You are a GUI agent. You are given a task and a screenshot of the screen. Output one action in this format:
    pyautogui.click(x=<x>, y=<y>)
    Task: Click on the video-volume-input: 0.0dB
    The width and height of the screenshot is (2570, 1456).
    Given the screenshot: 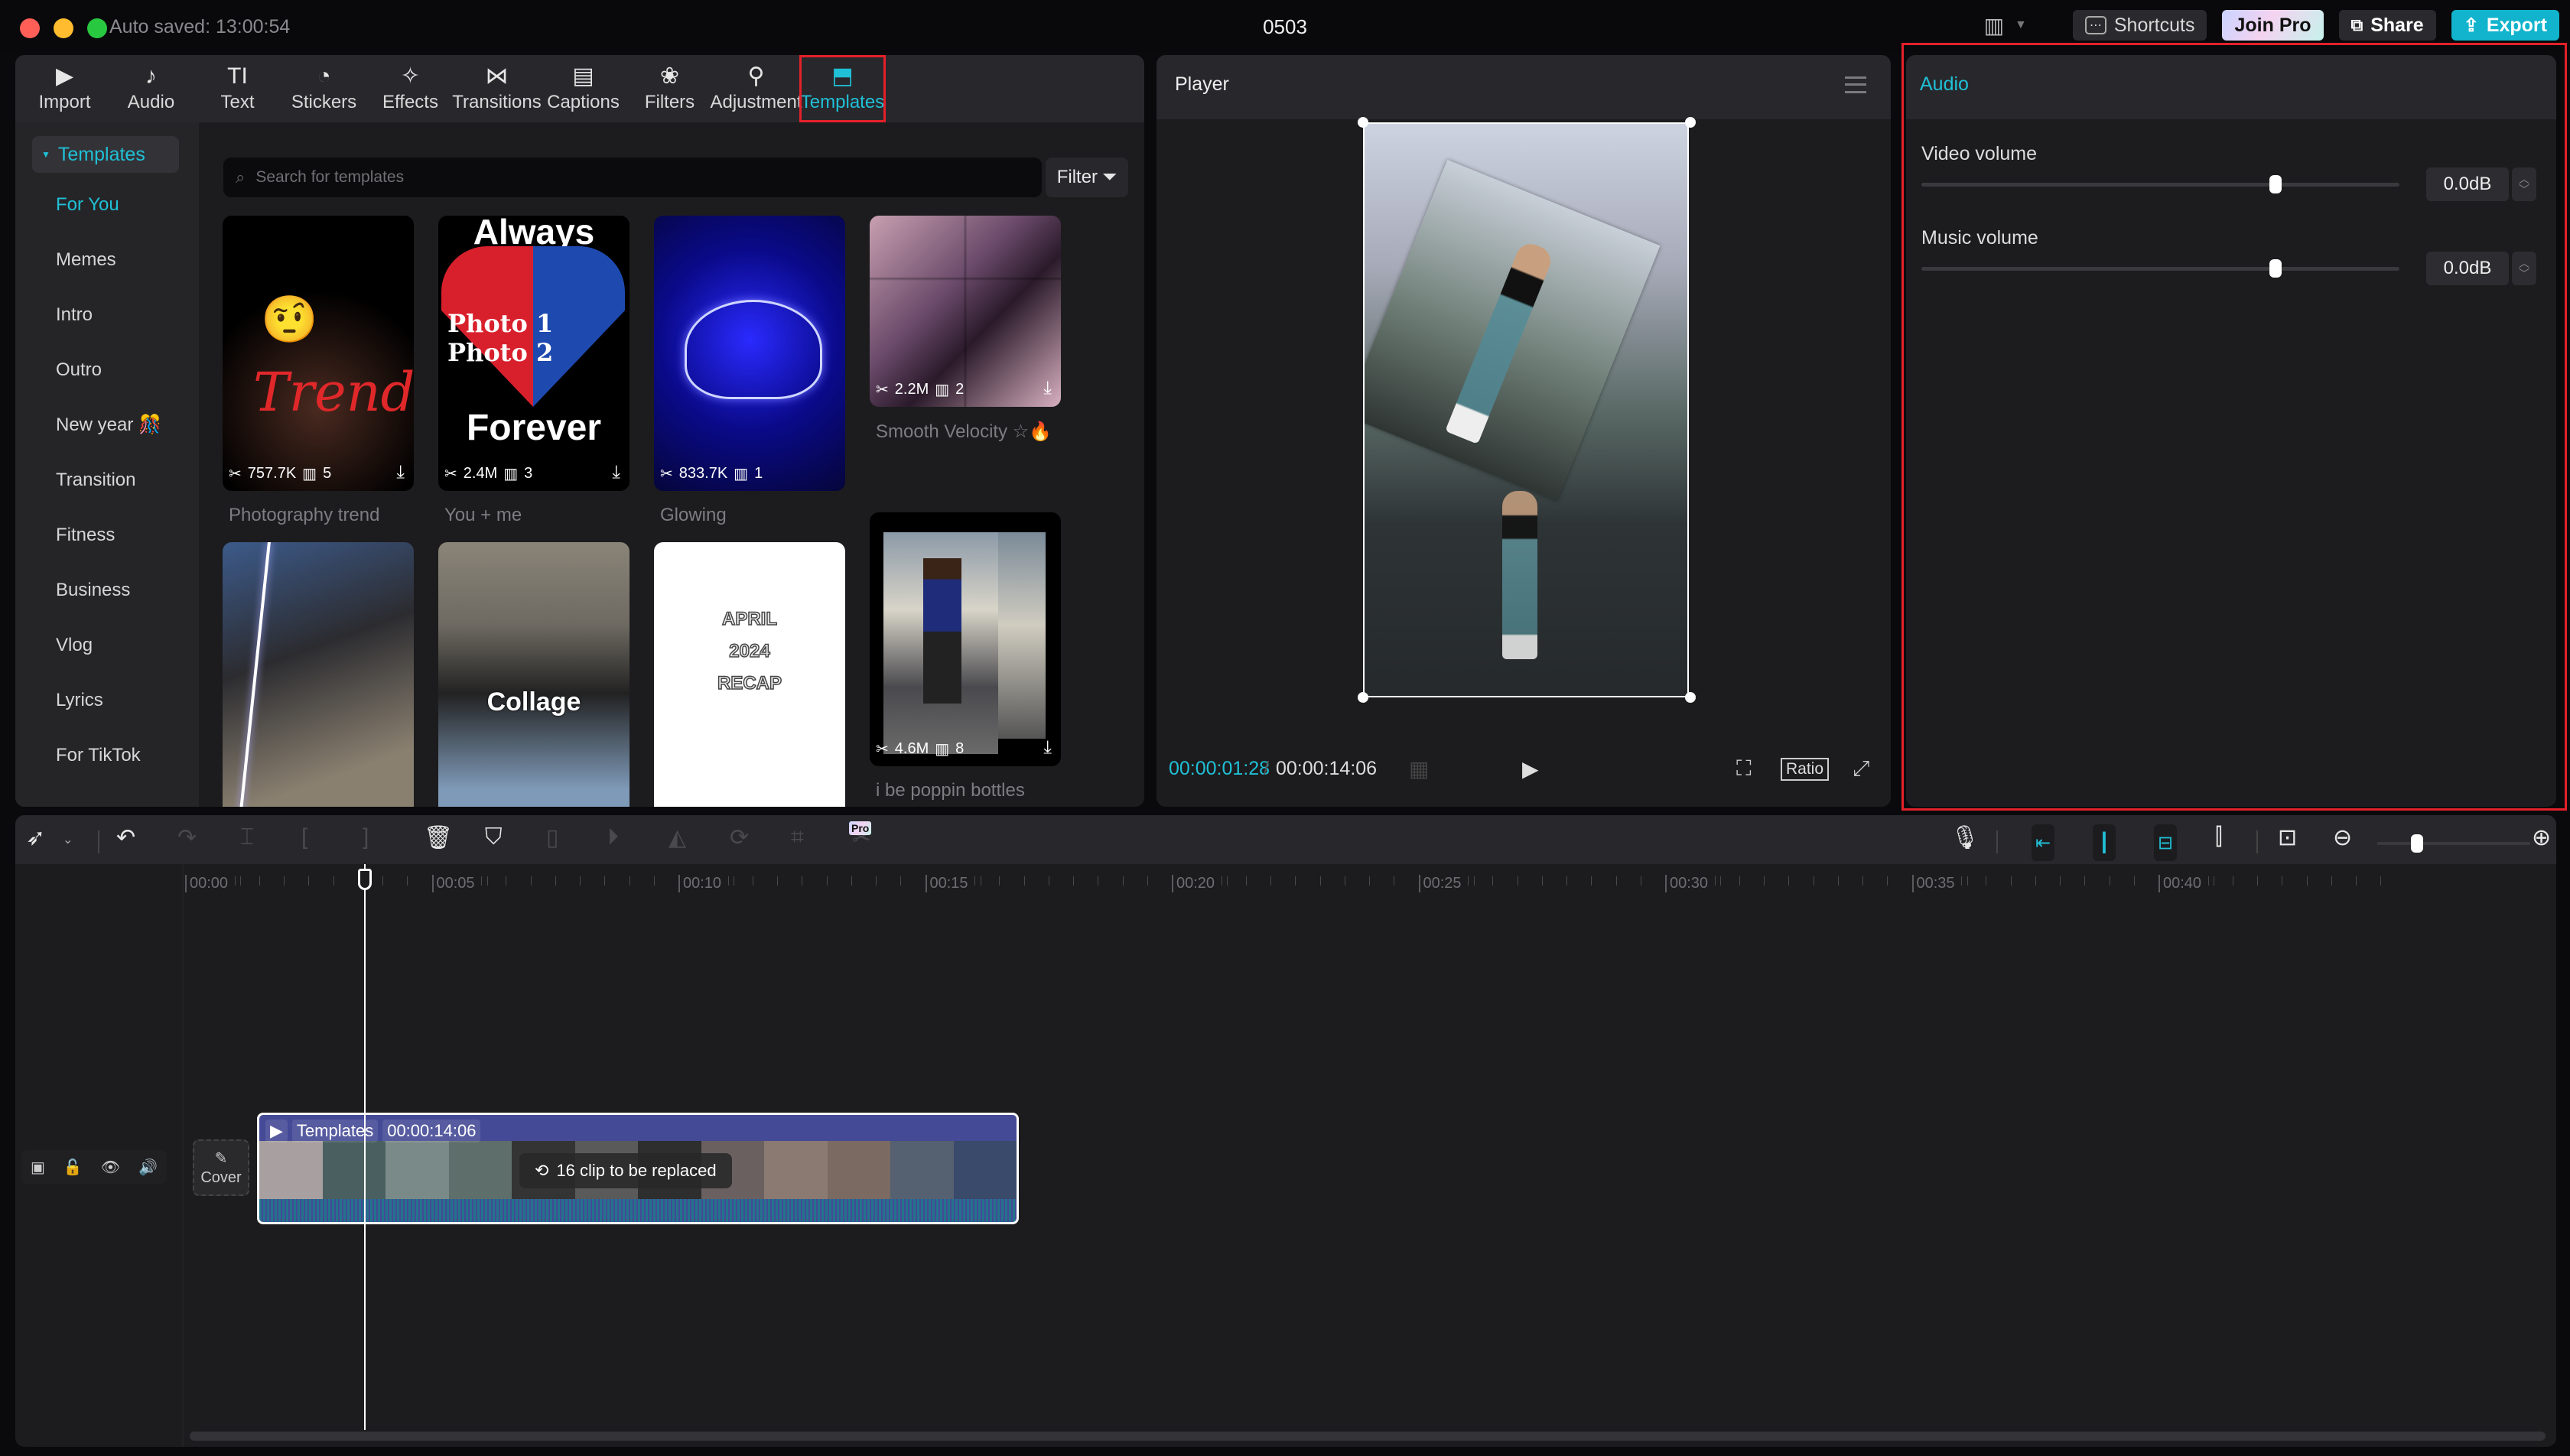 What is the action you would take?
    pyautogui.click(x=2467, y=184)
    